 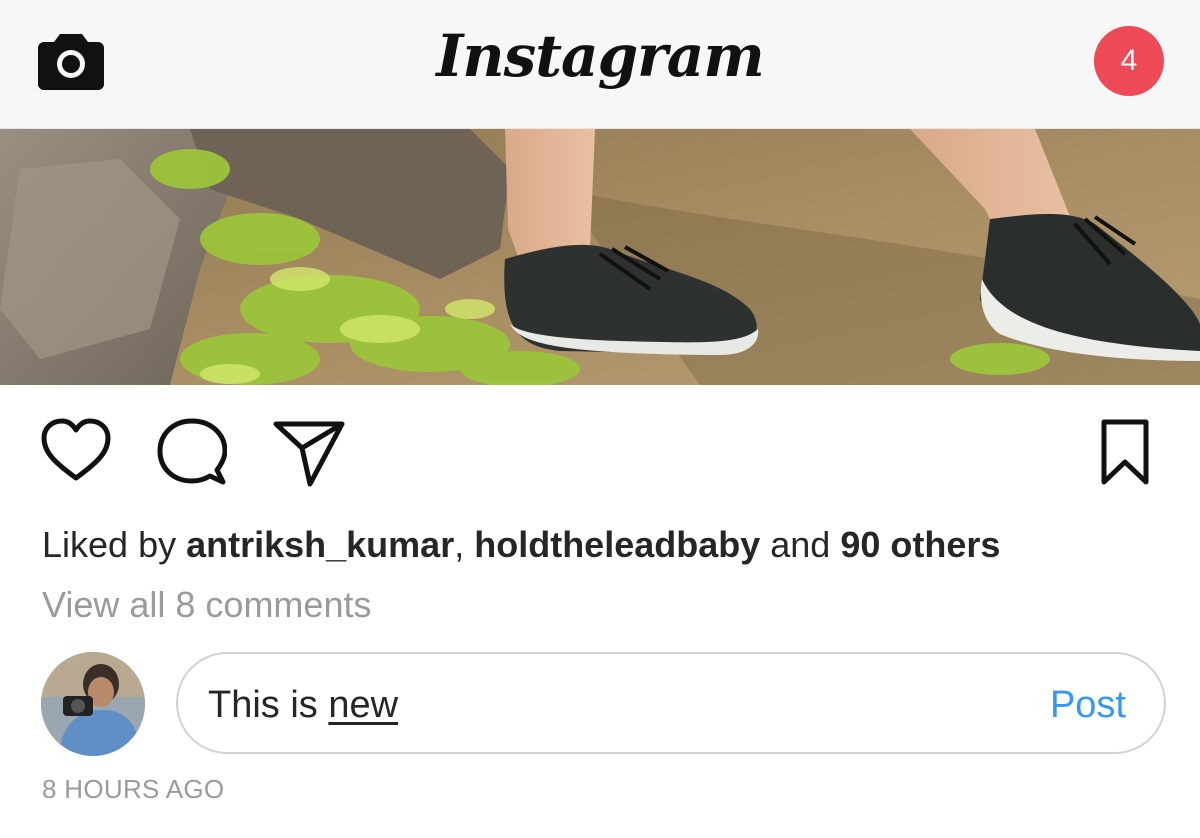 What do you see at coordinates (206, 605) in the screenshot?
I see `view-all-comments-link: View all 8 comments` at bounding box center [206, 605].